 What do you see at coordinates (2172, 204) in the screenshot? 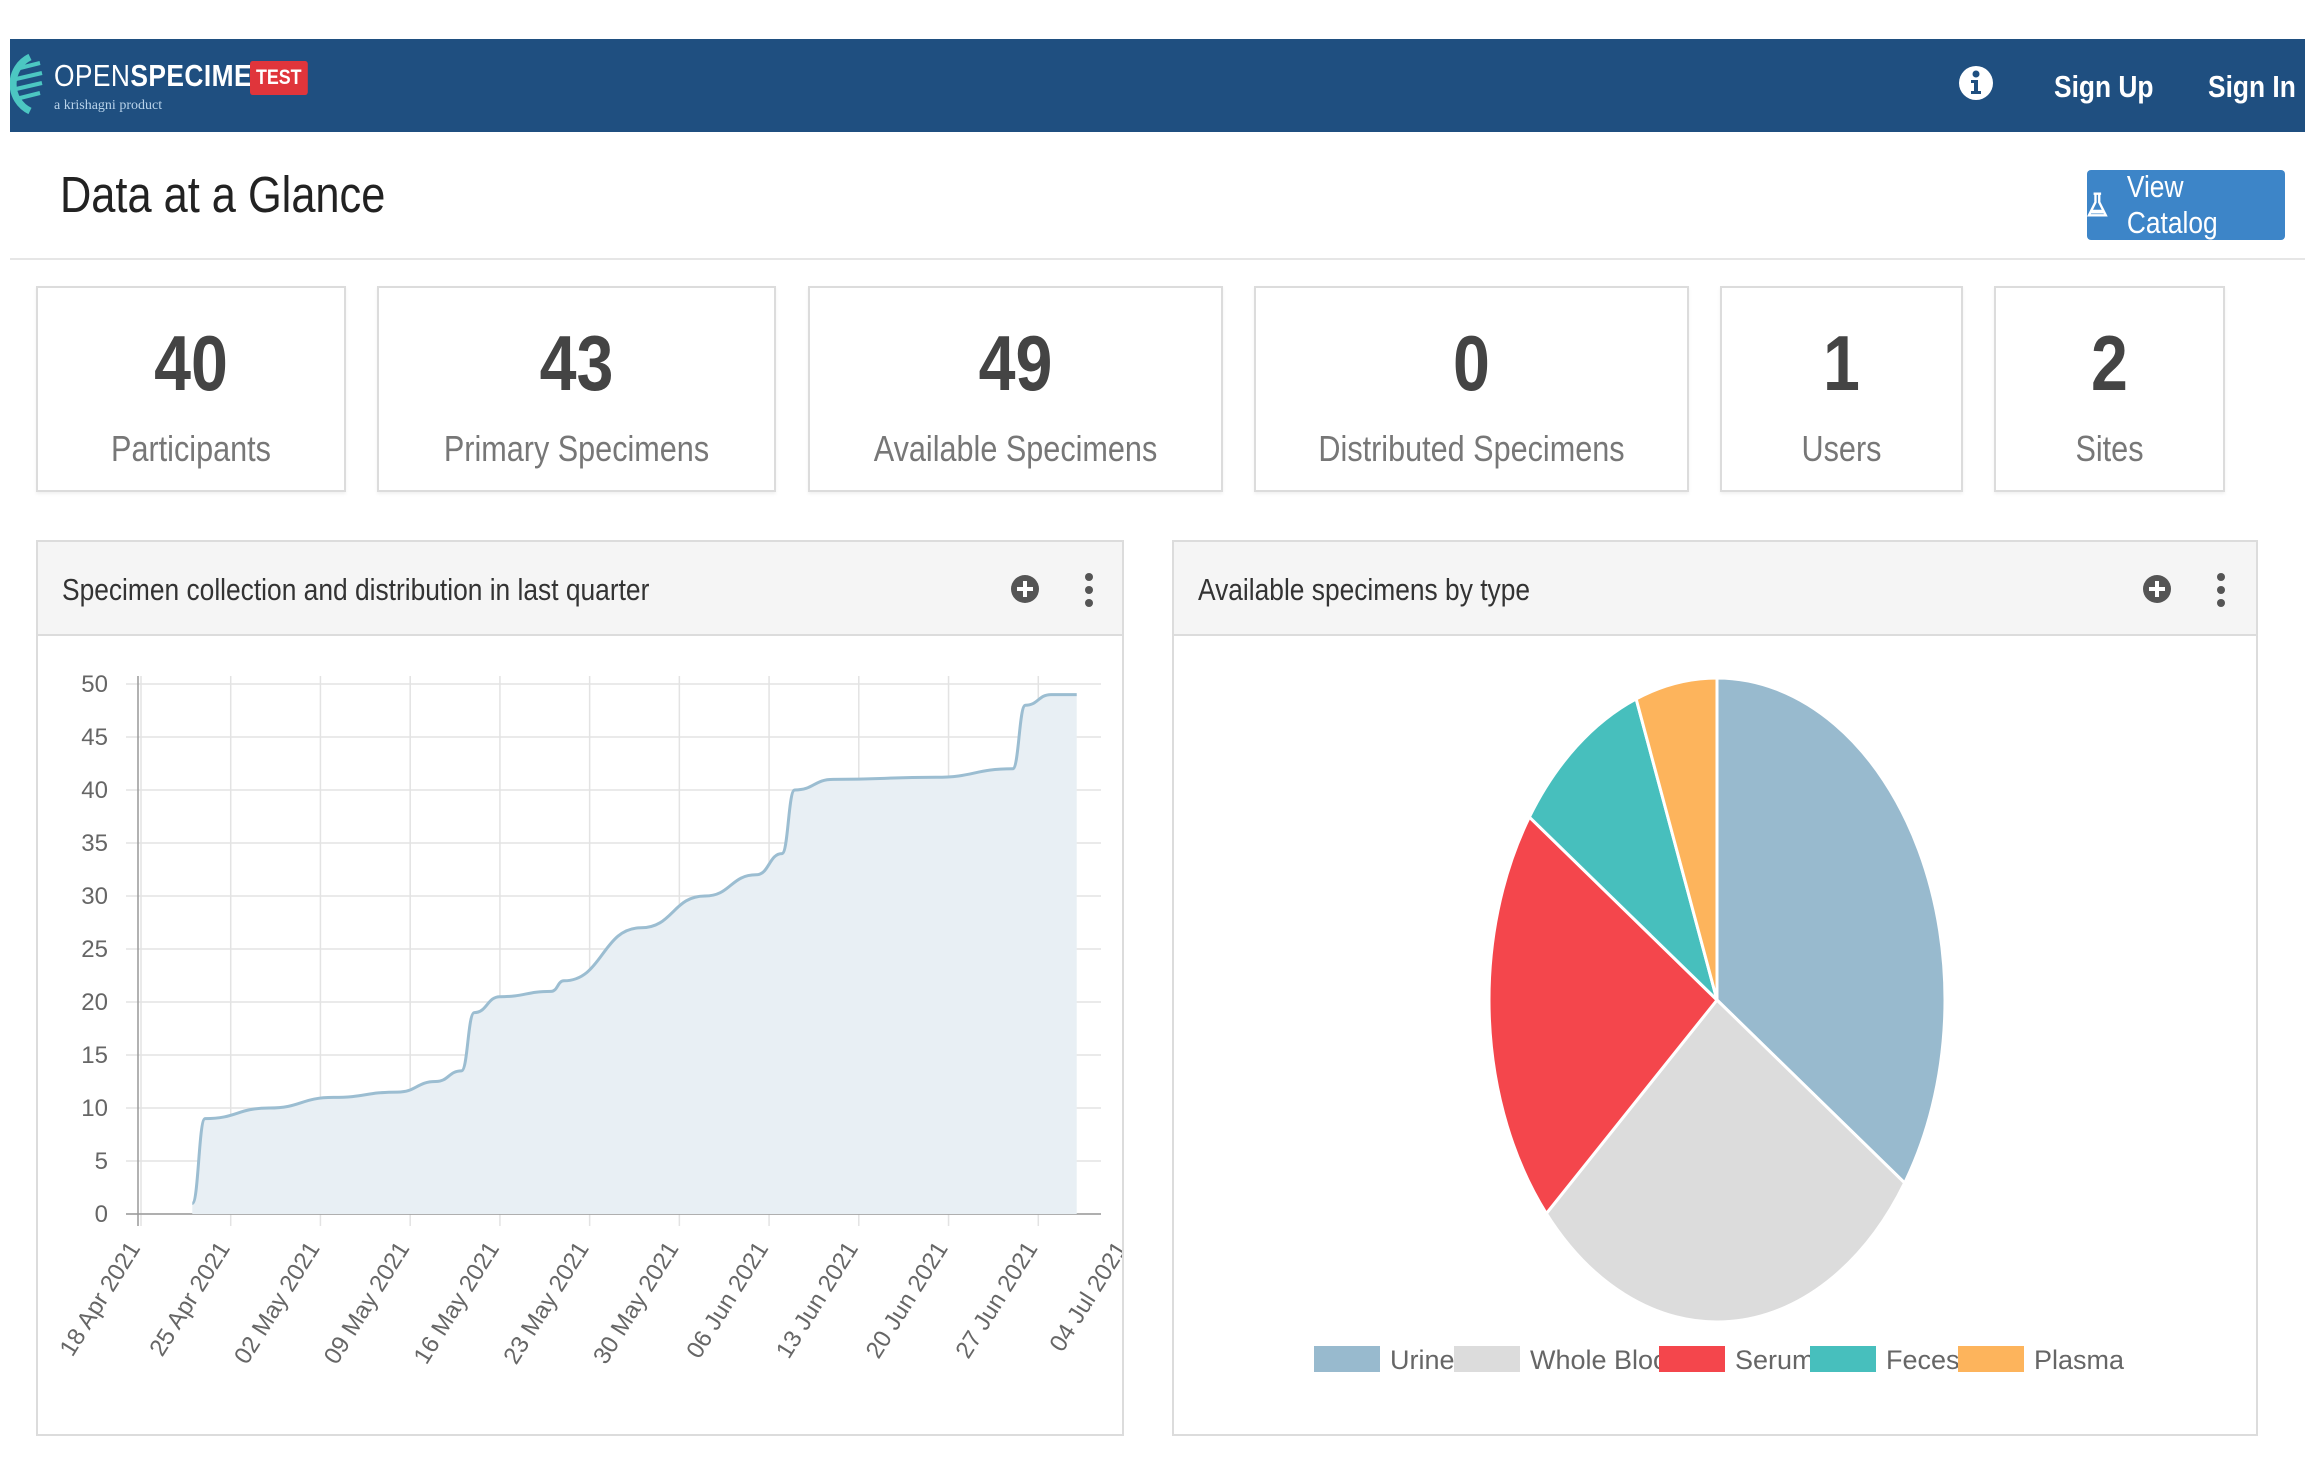
I see `view-catalog-label: View Catalog` at bounding box center [2172, 204].